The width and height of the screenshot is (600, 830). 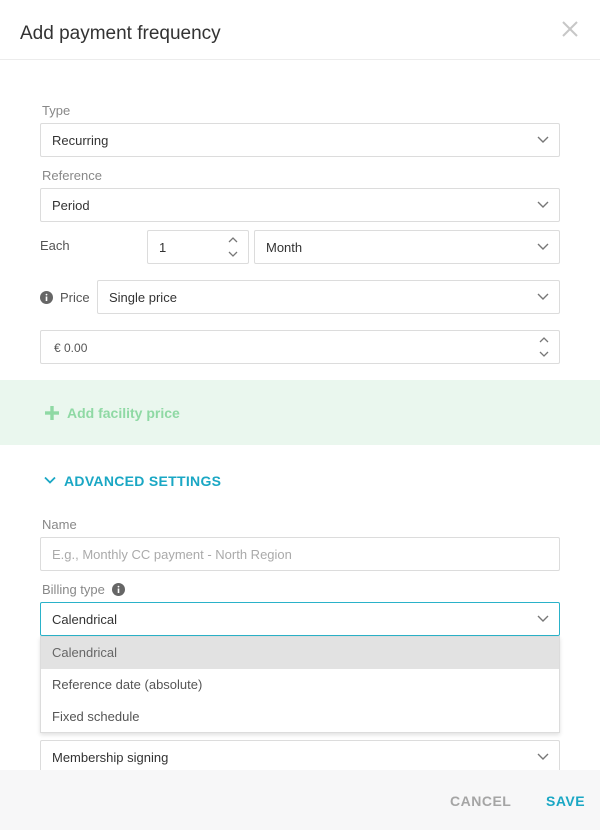 I want to click on signing-select: Membership signing, so click(x=300, y=757).